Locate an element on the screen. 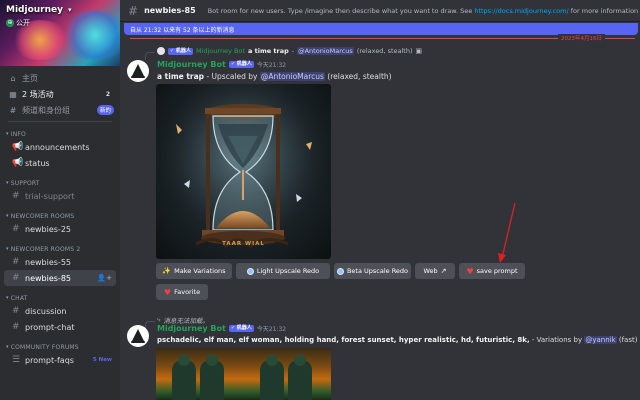 Image resolution: width=640 pixels, height=400 pixels. channel-announcements: 📢 announcements is located at coordinates (60, 147).